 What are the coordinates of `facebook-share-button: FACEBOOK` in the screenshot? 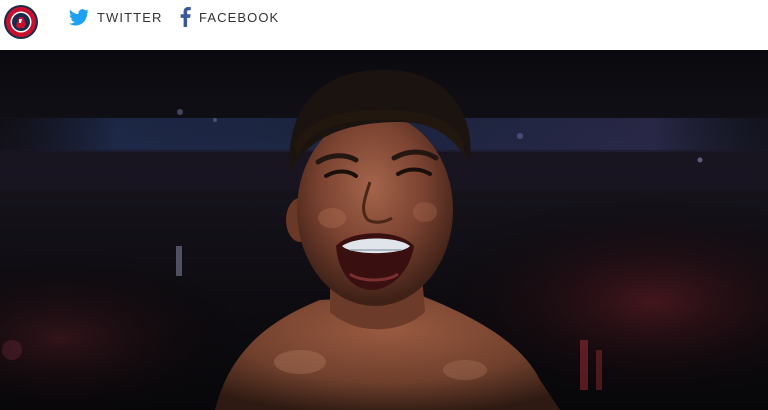 It's located at (229, 17).